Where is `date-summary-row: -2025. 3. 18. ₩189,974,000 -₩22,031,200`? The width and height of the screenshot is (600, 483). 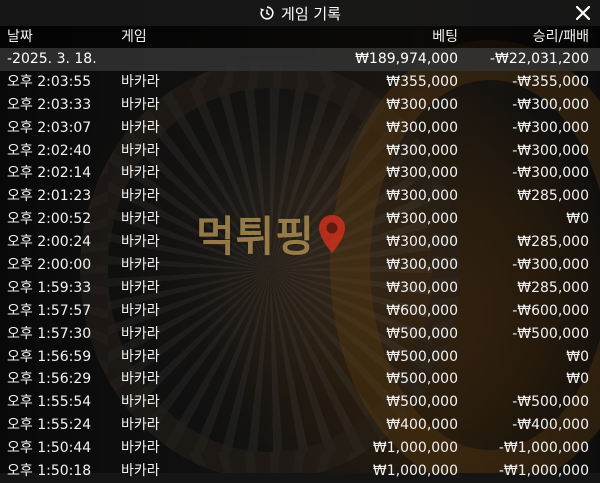 date-summary-row: -2025. 3. 18. ₩189,974,000 -₩22,031,200 is located at coordinates (300, 59).